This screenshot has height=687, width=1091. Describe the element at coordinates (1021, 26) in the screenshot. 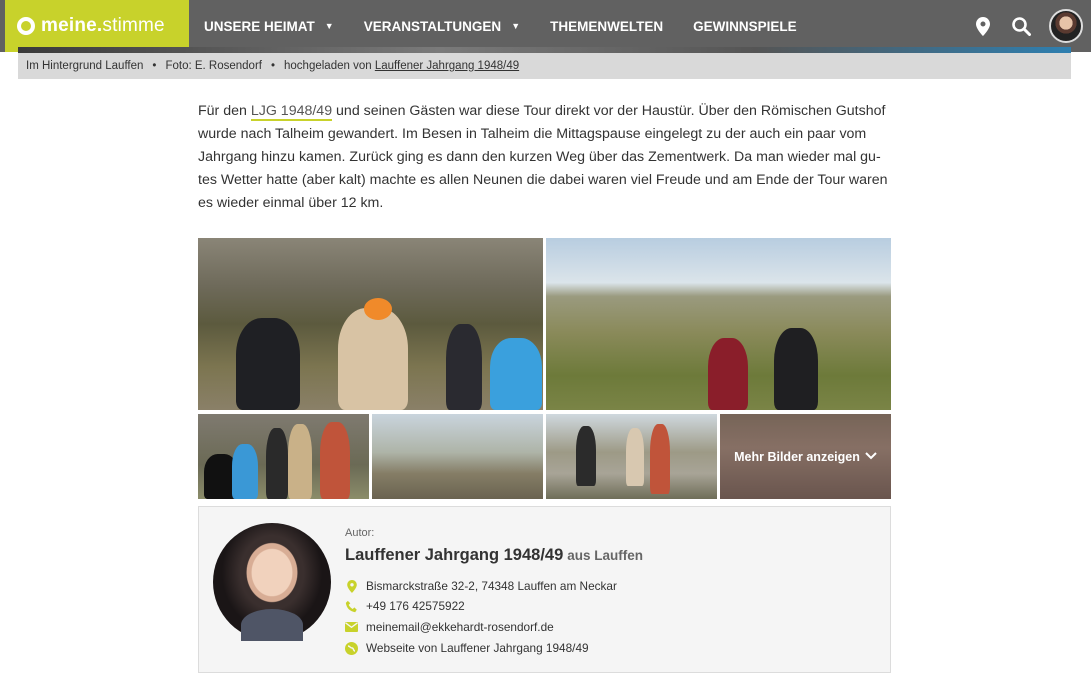

I see `search-icon` at that location.